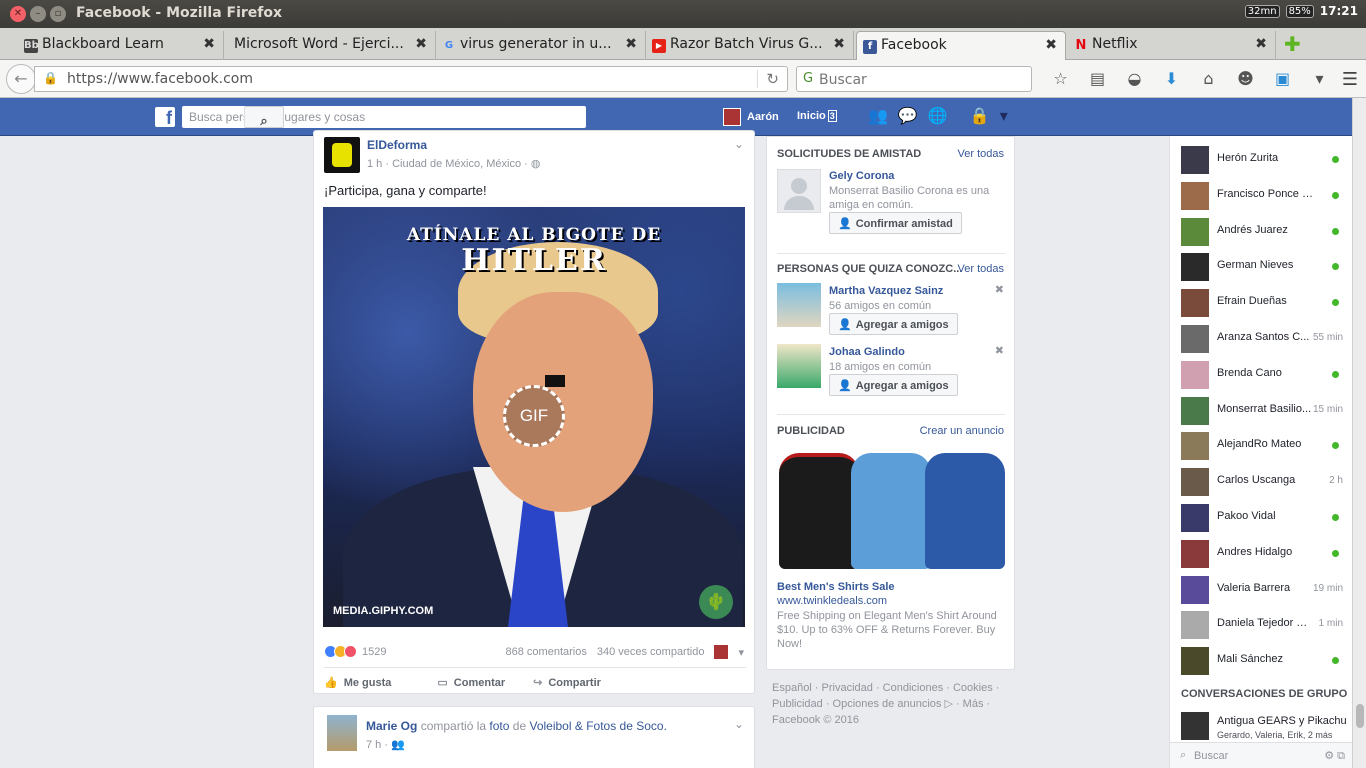  What do you see at coordinates (1261, 590) in the screenshot?
I see `chat-contact: Valeria Barrera 19 min` at bounding box center [1261, 590].